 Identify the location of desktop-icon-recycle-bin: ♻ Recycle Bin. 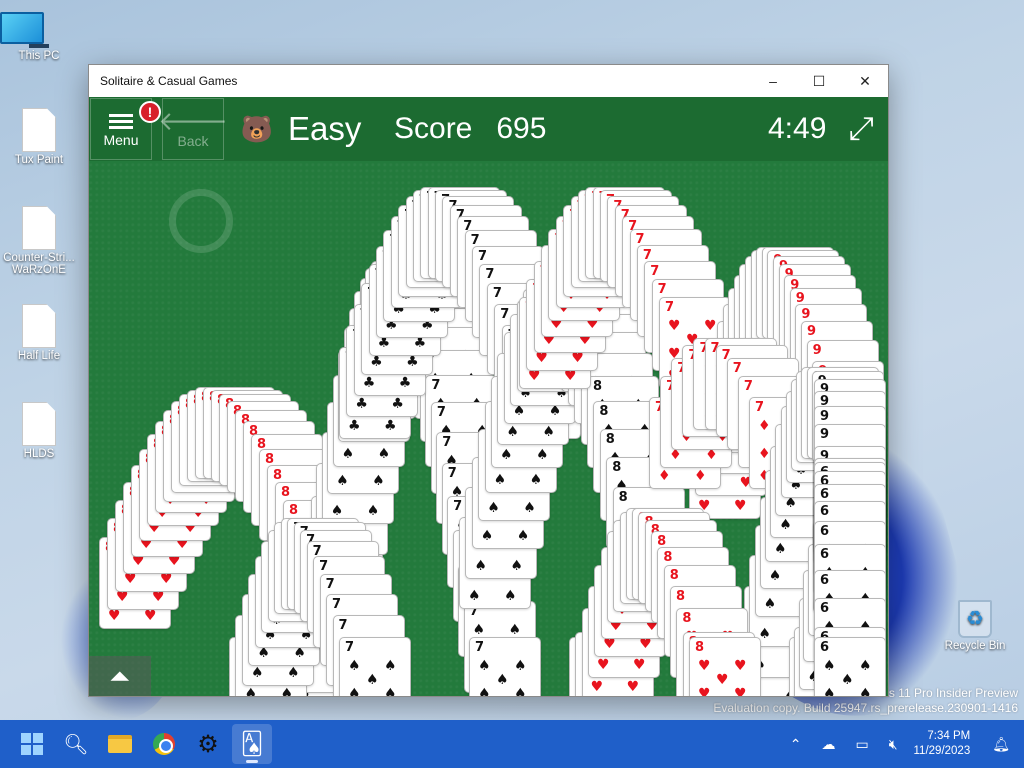
(975, 626).